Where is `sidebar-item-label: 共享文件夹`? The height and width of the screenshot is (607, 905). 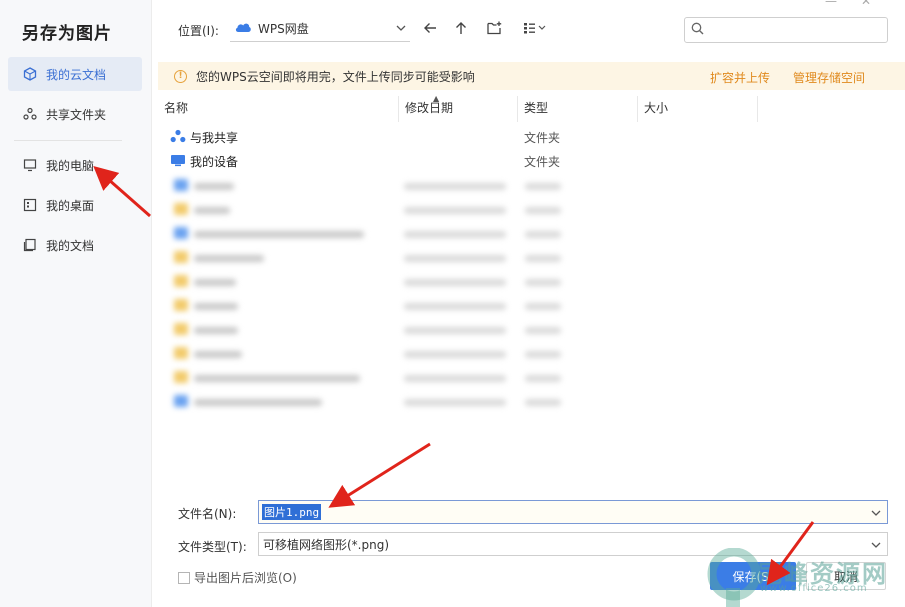 sidebar-item-label: 共享文件夹 is located at coordinates (76, 114).